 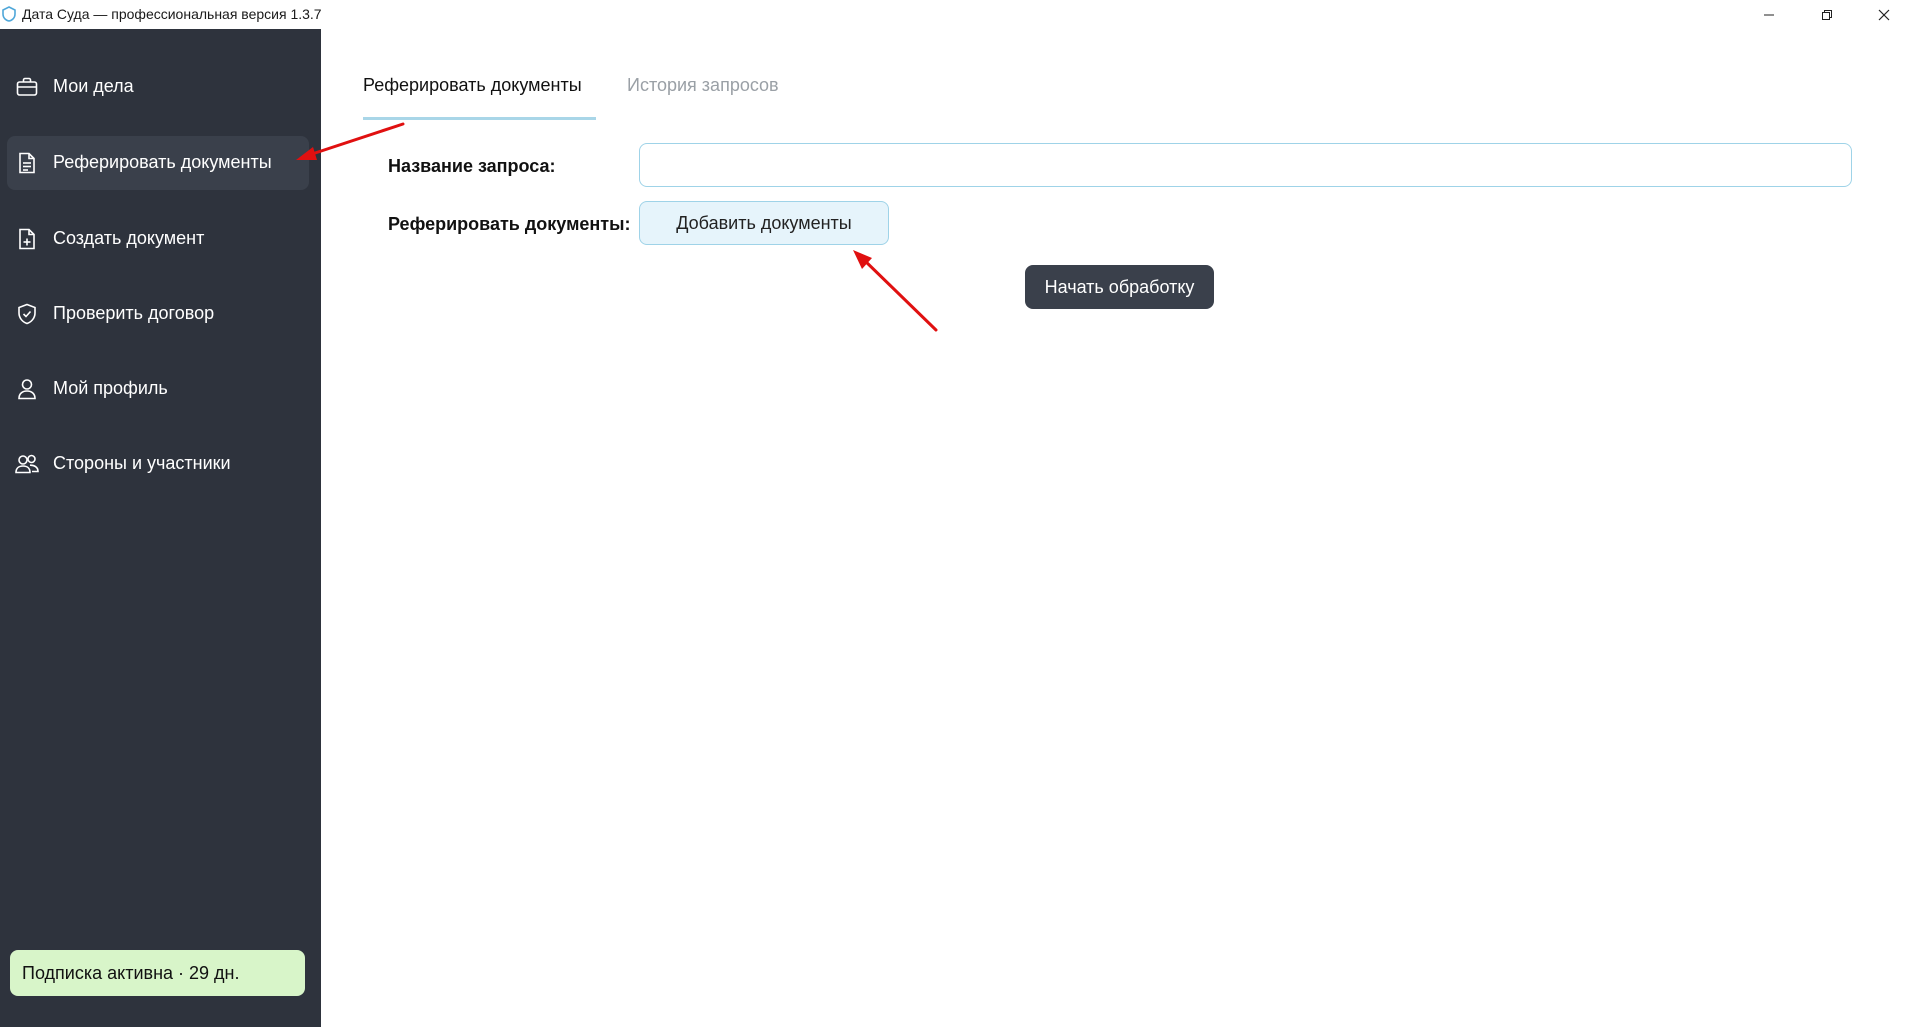 I want to click on users-icon, so click(x=27, y=464).